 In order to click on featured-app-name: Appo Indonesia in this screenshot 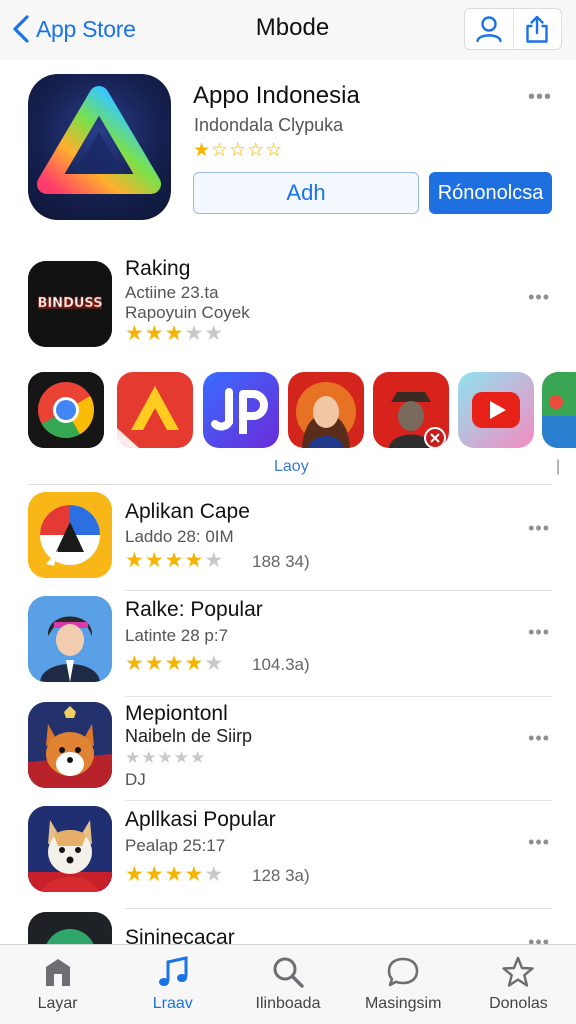, I will do `click(276, 95)`.